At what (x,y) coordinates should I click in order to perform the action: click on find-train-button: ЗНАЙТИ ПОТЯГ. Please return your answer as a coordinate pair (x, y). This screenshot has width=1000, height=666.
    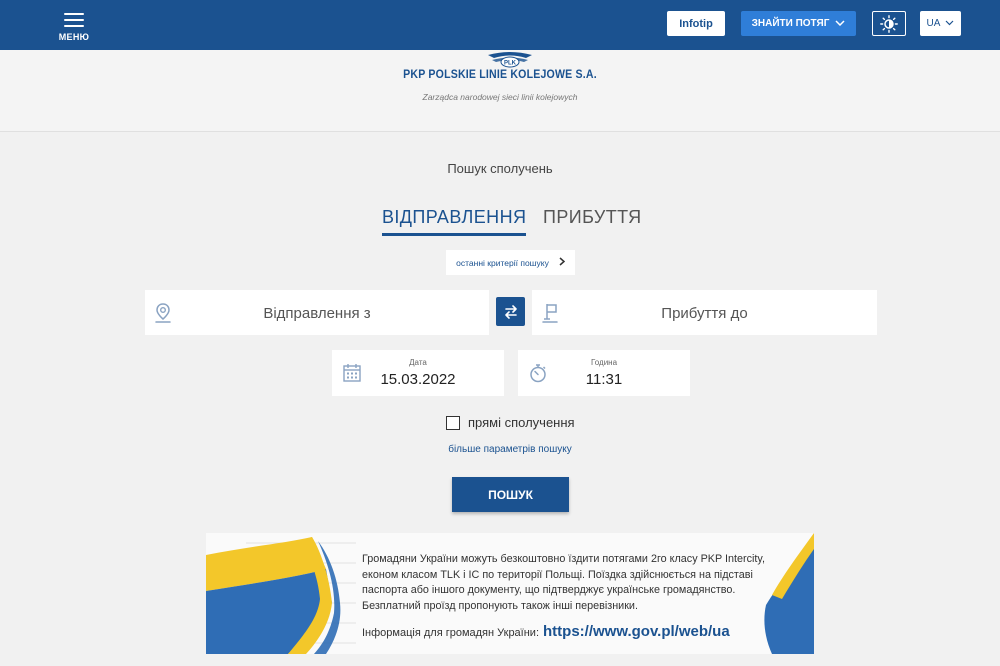
    Looking at the image, I should click on (798, 23).